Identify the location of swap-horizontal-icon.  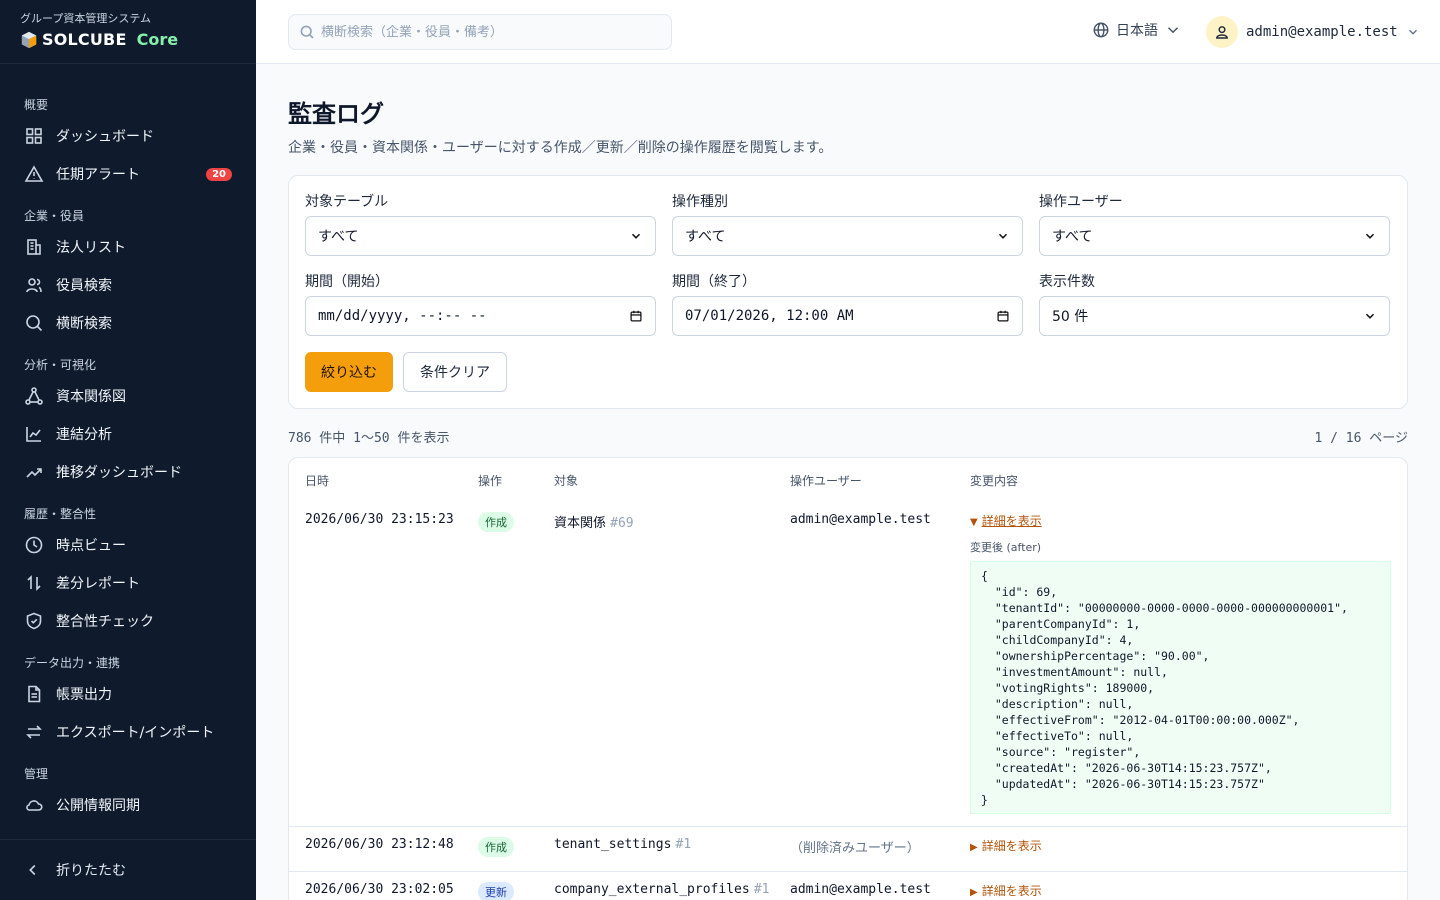
(34, 732).